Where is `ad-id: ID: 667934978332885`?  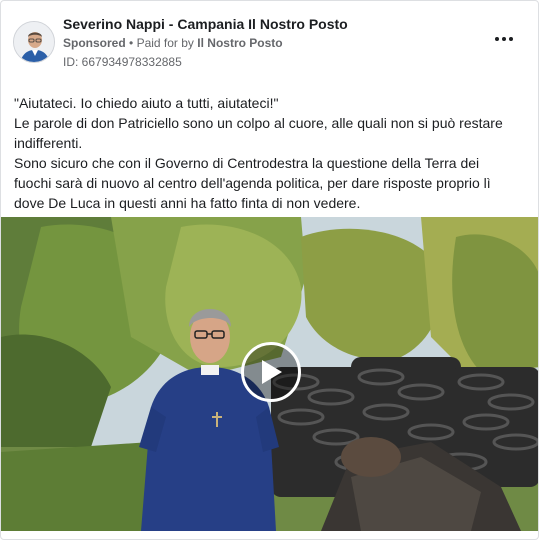
ad-id: ID: 667934978332885 is located at coordinates (122, 62).